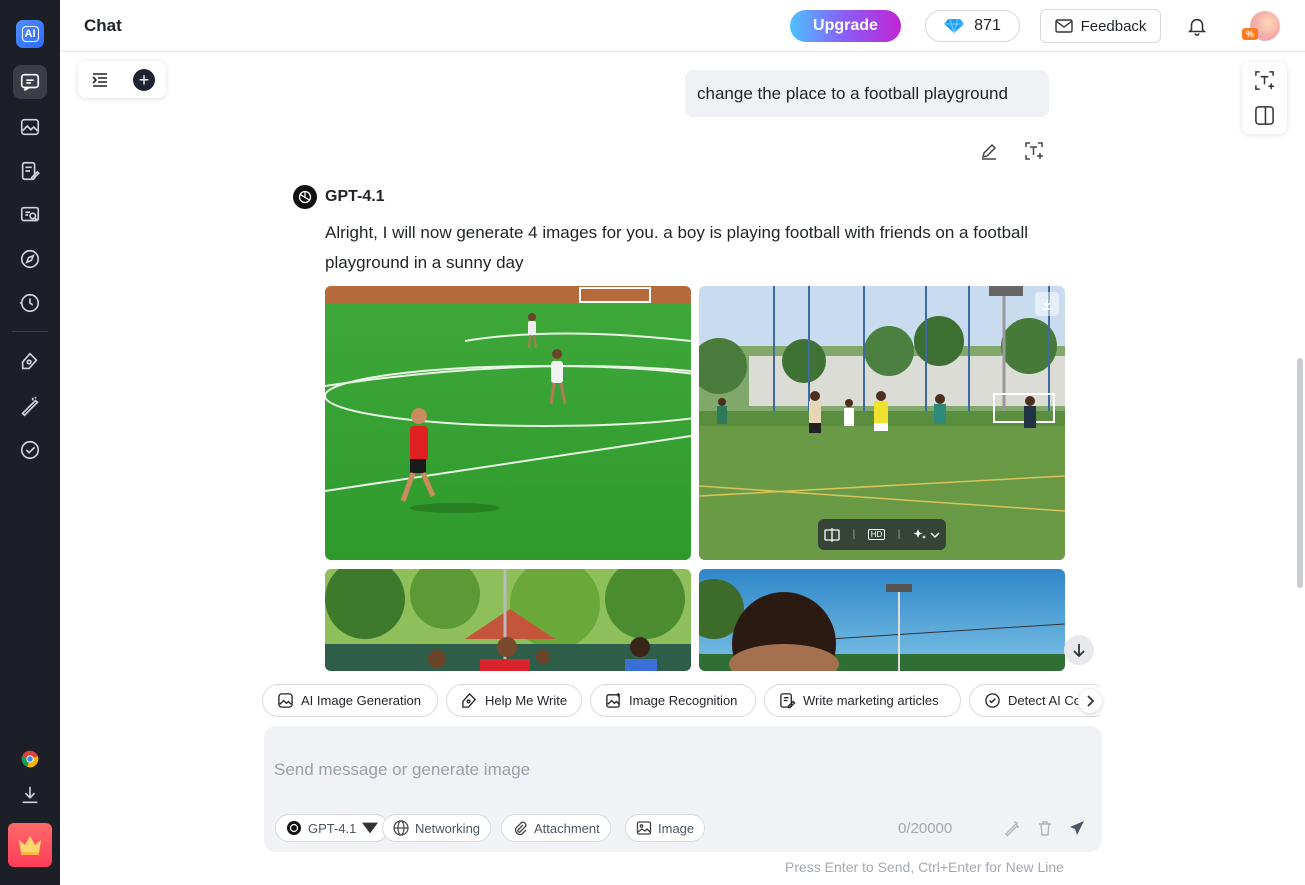 The image size is (1305, 885). What do you see at coordinates (989, 151) in the screenshot?
I see `edit-icon` at bounding box center [989, 151].